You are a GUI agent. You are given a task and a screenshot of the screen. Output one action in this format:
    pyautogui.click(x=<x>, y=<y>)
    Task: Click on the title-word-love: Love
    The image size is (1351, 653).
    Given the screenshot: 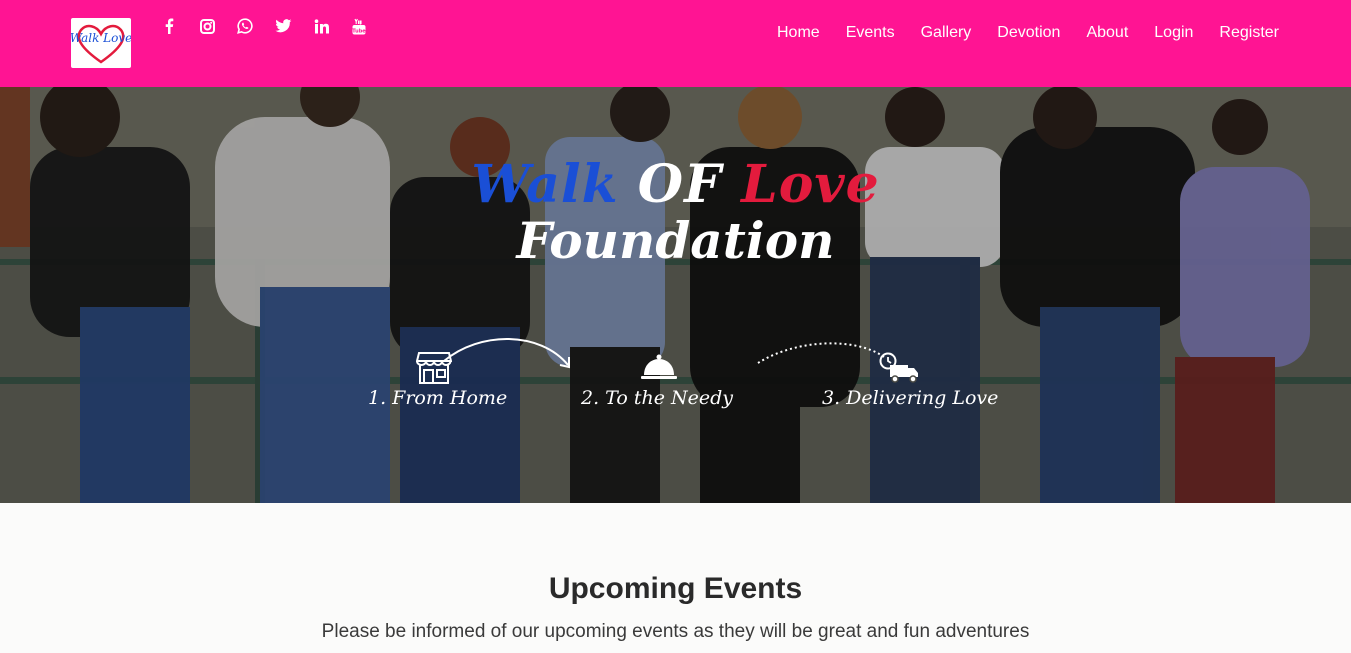 What is the action you would take?
    pyautogui.click(x=810, y=184)
    